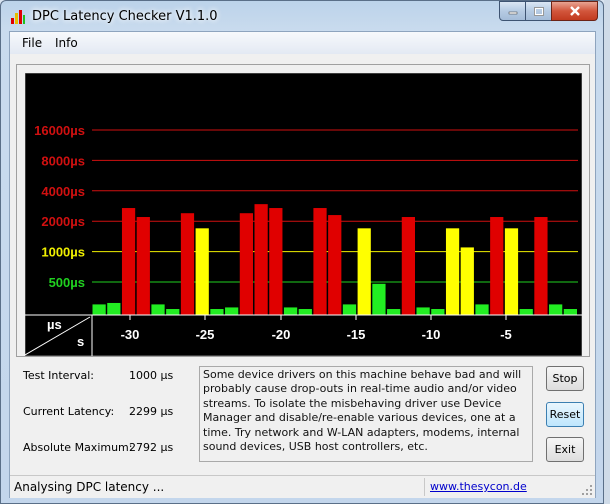  I want to click on x-tick-label: -5, so click(506, 334).